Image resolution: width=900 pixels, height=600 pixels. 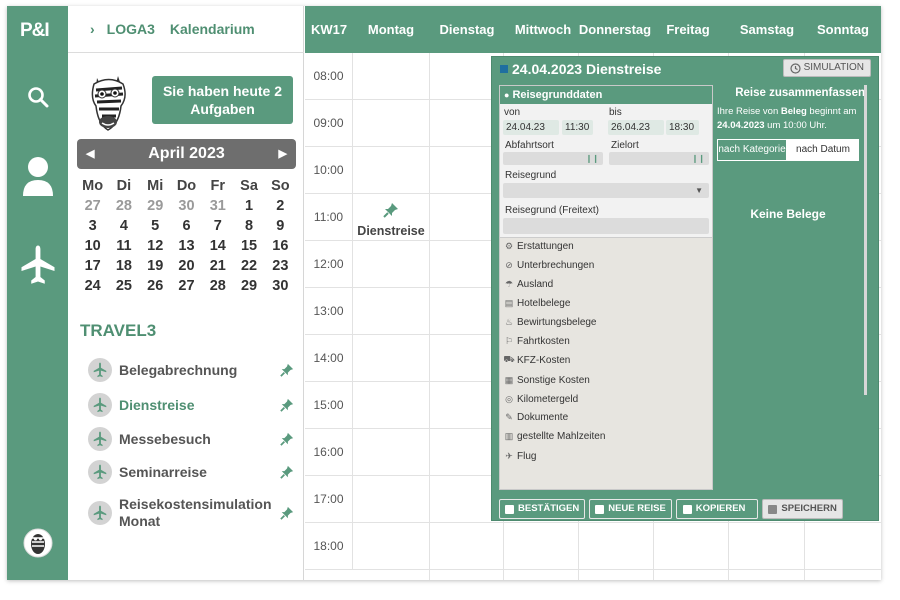 I want to click on calendar-day: 4, so click(x=123, y=226).